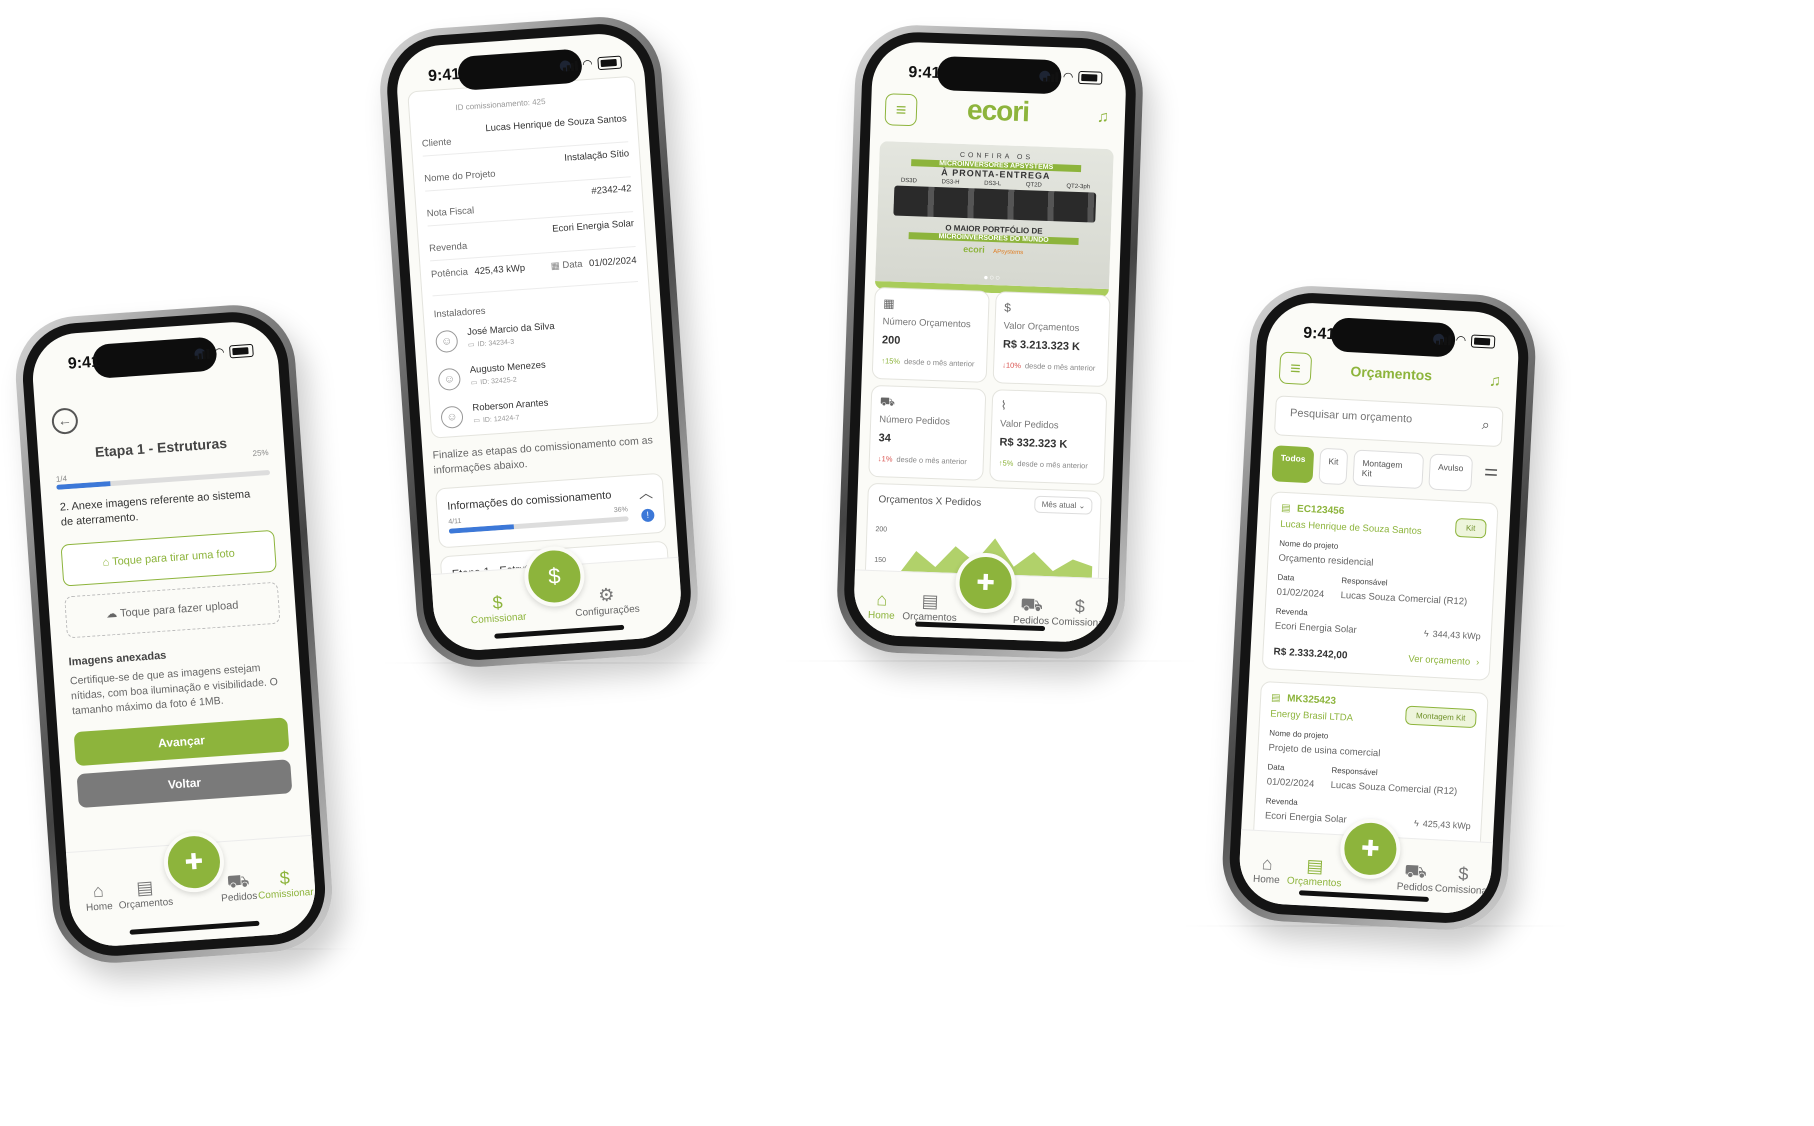  What do you see at coordinates (645, 492) in the screenshot?
I see `chevron-up-icon: ︿` at bounding box center [645, 492].